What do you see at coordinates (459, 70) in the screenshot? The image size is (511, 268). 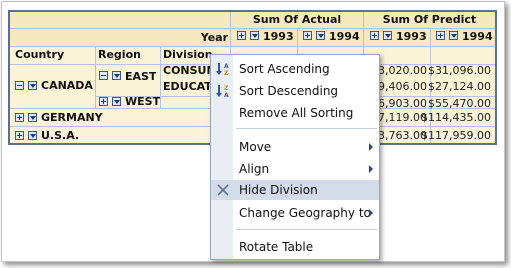 I see `value-cell: $31,096.00` at bounding box center [459, 70].